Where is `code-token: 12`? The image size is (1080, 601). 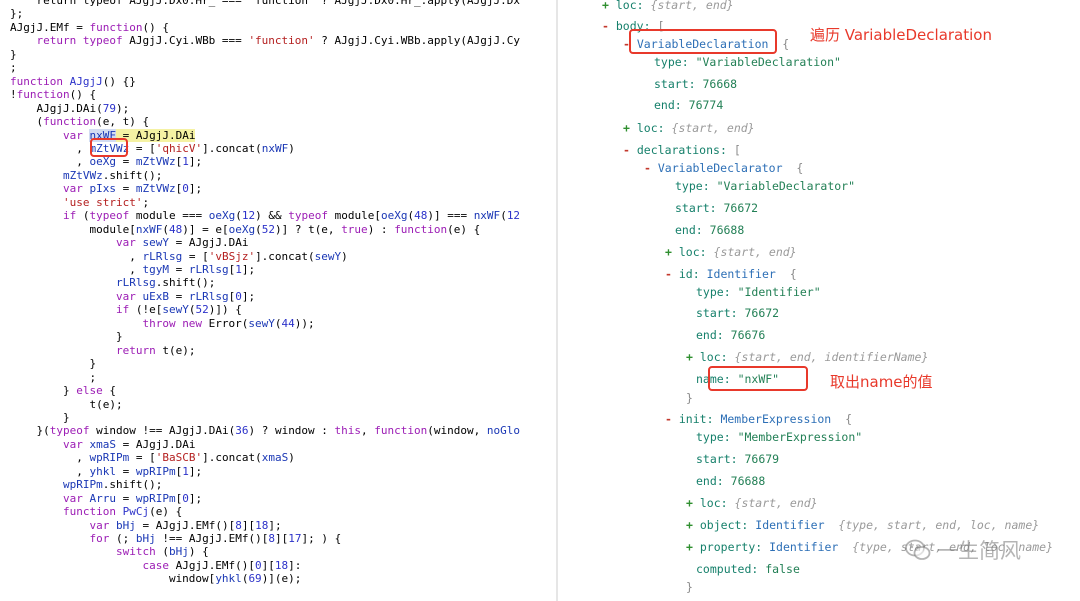
code-token: 12 is located at coordinates (513, 216).